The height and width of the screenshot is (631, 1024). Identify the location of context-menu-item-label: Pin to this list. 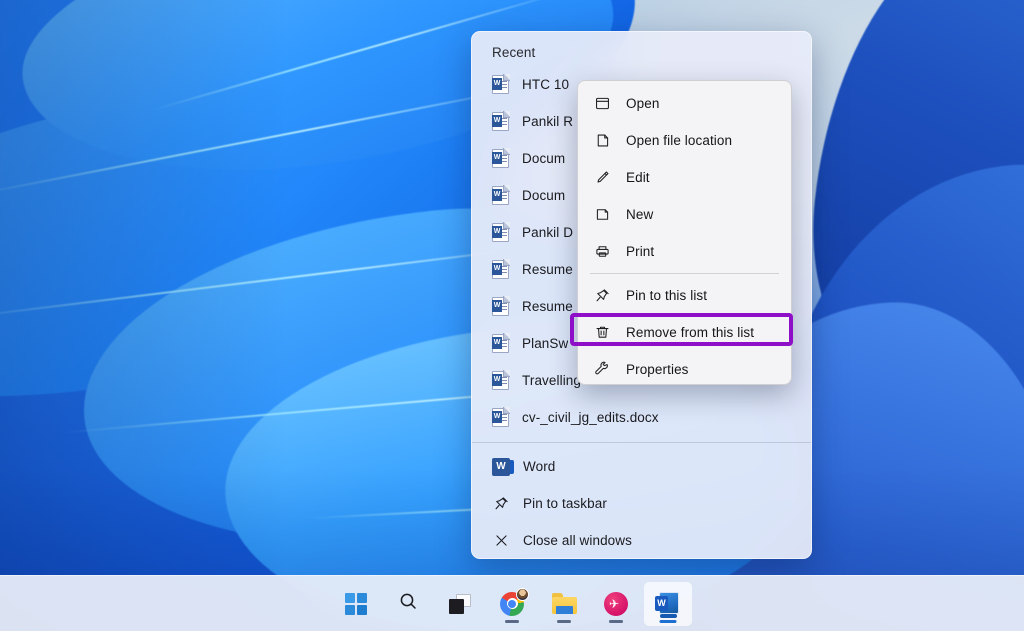
(667, 295).